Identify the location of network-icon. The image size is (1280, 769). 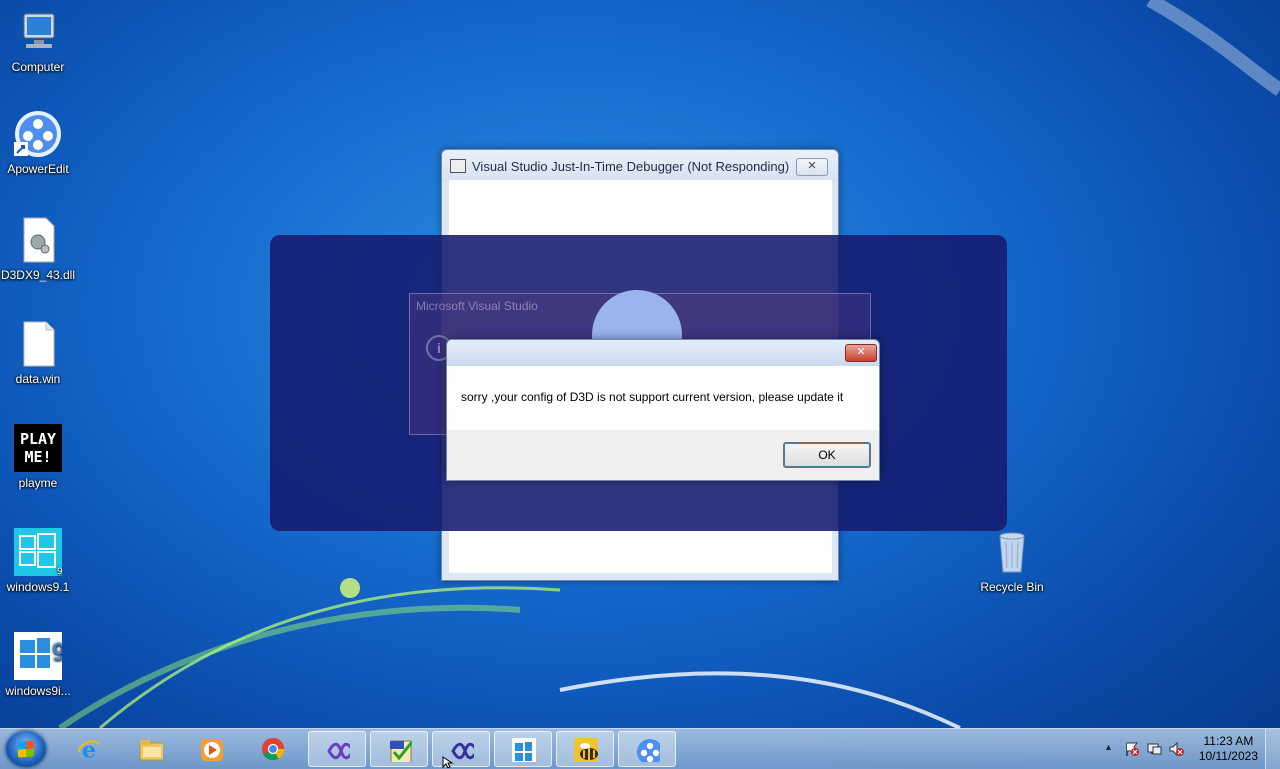
(1154, 751).